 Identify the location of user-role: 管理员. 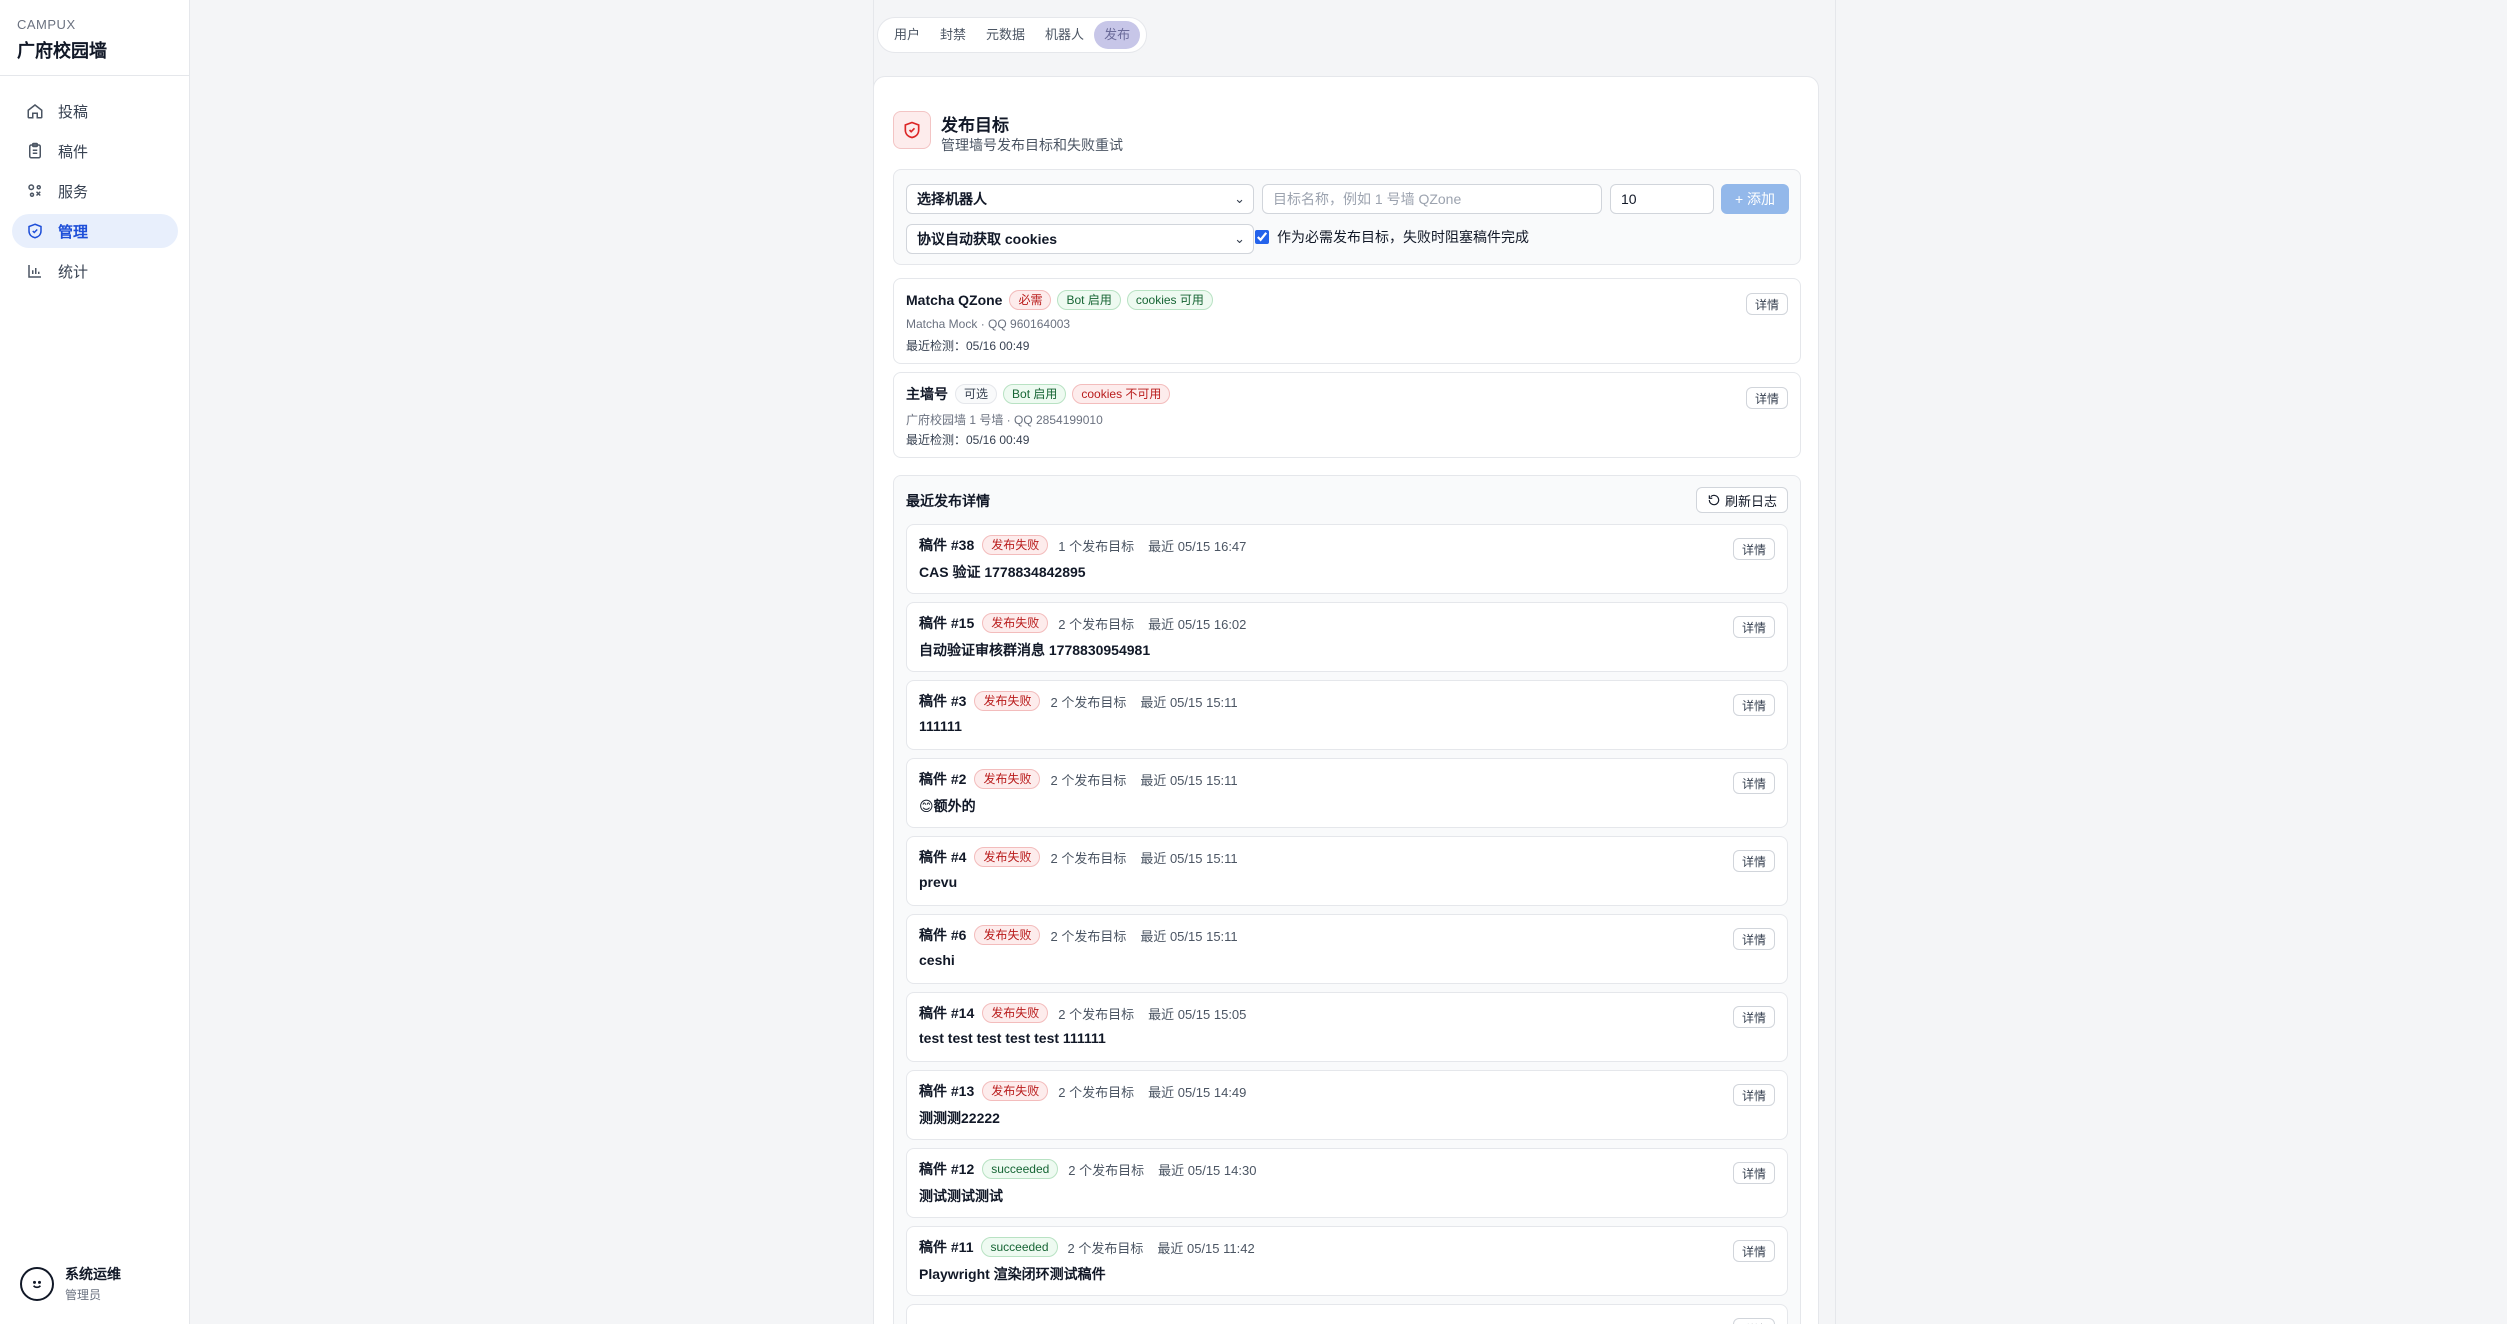
(83, 1295).